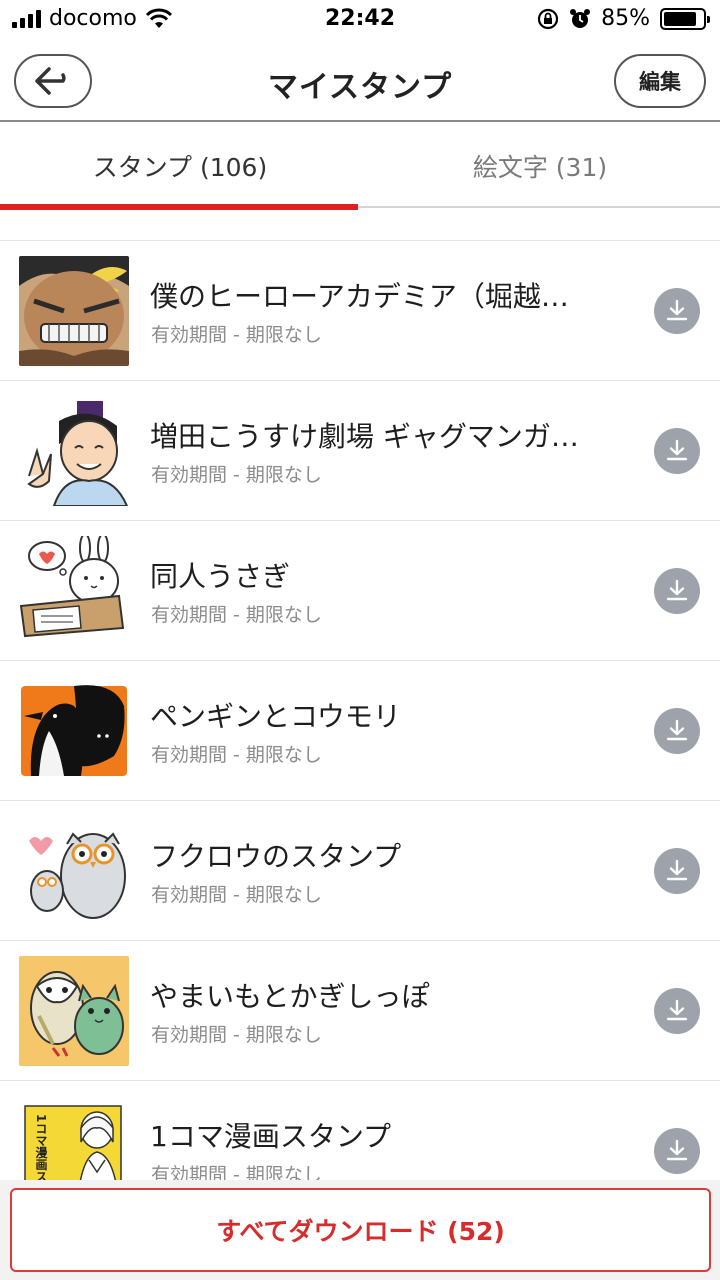 The image size is (720, 1280). Describe the element at coordinates (540, 166) in the screenshot. I see `tab-emoji: 絵文字 (31)` at that location.